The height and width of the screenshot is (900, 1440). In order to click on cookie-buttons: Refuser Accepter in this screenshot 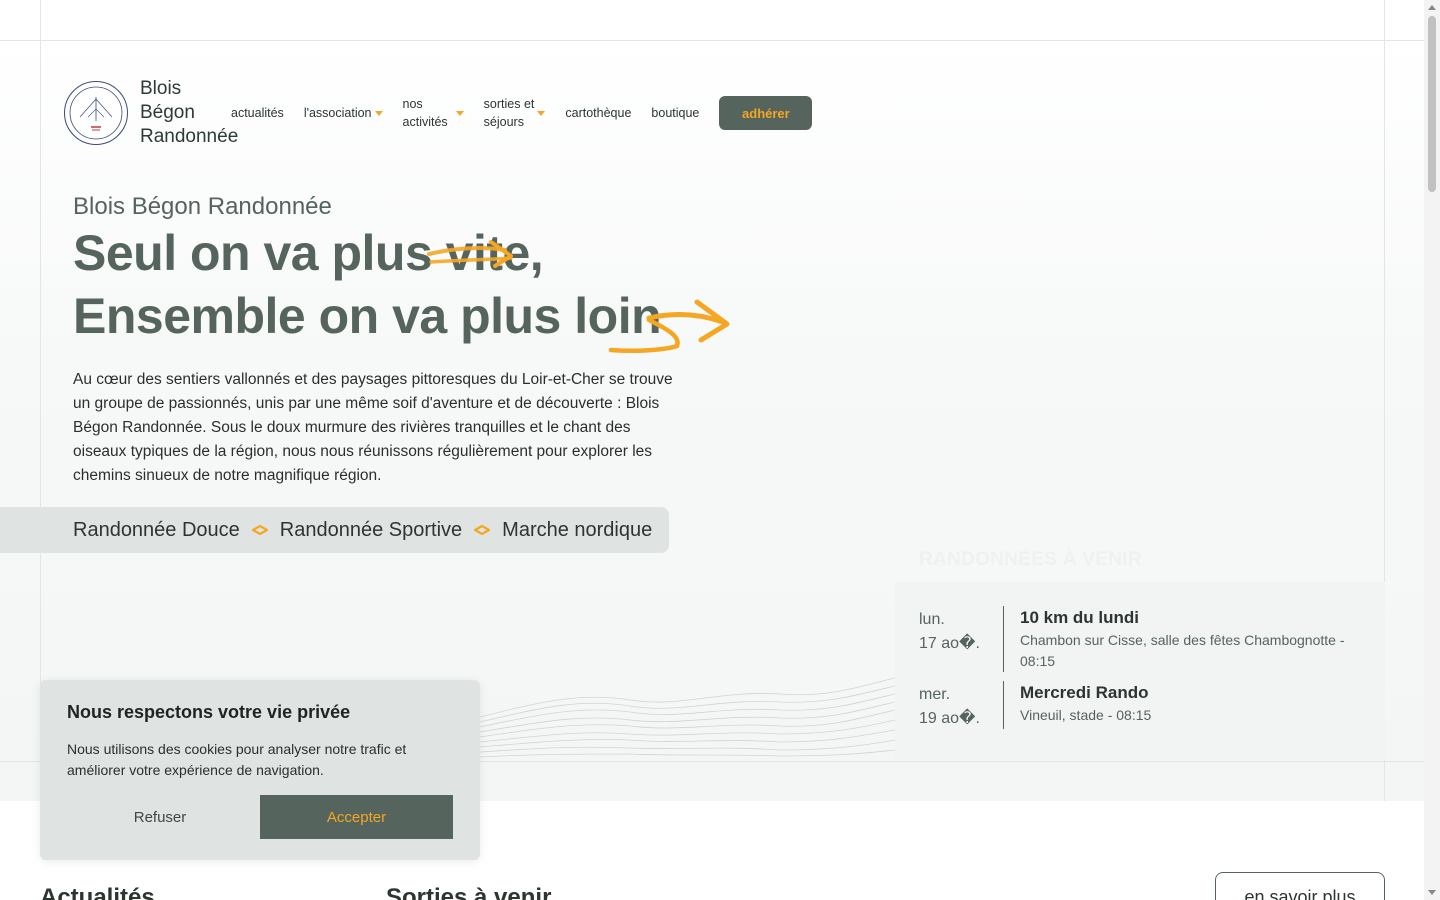, I will do `click(260, 817)`.